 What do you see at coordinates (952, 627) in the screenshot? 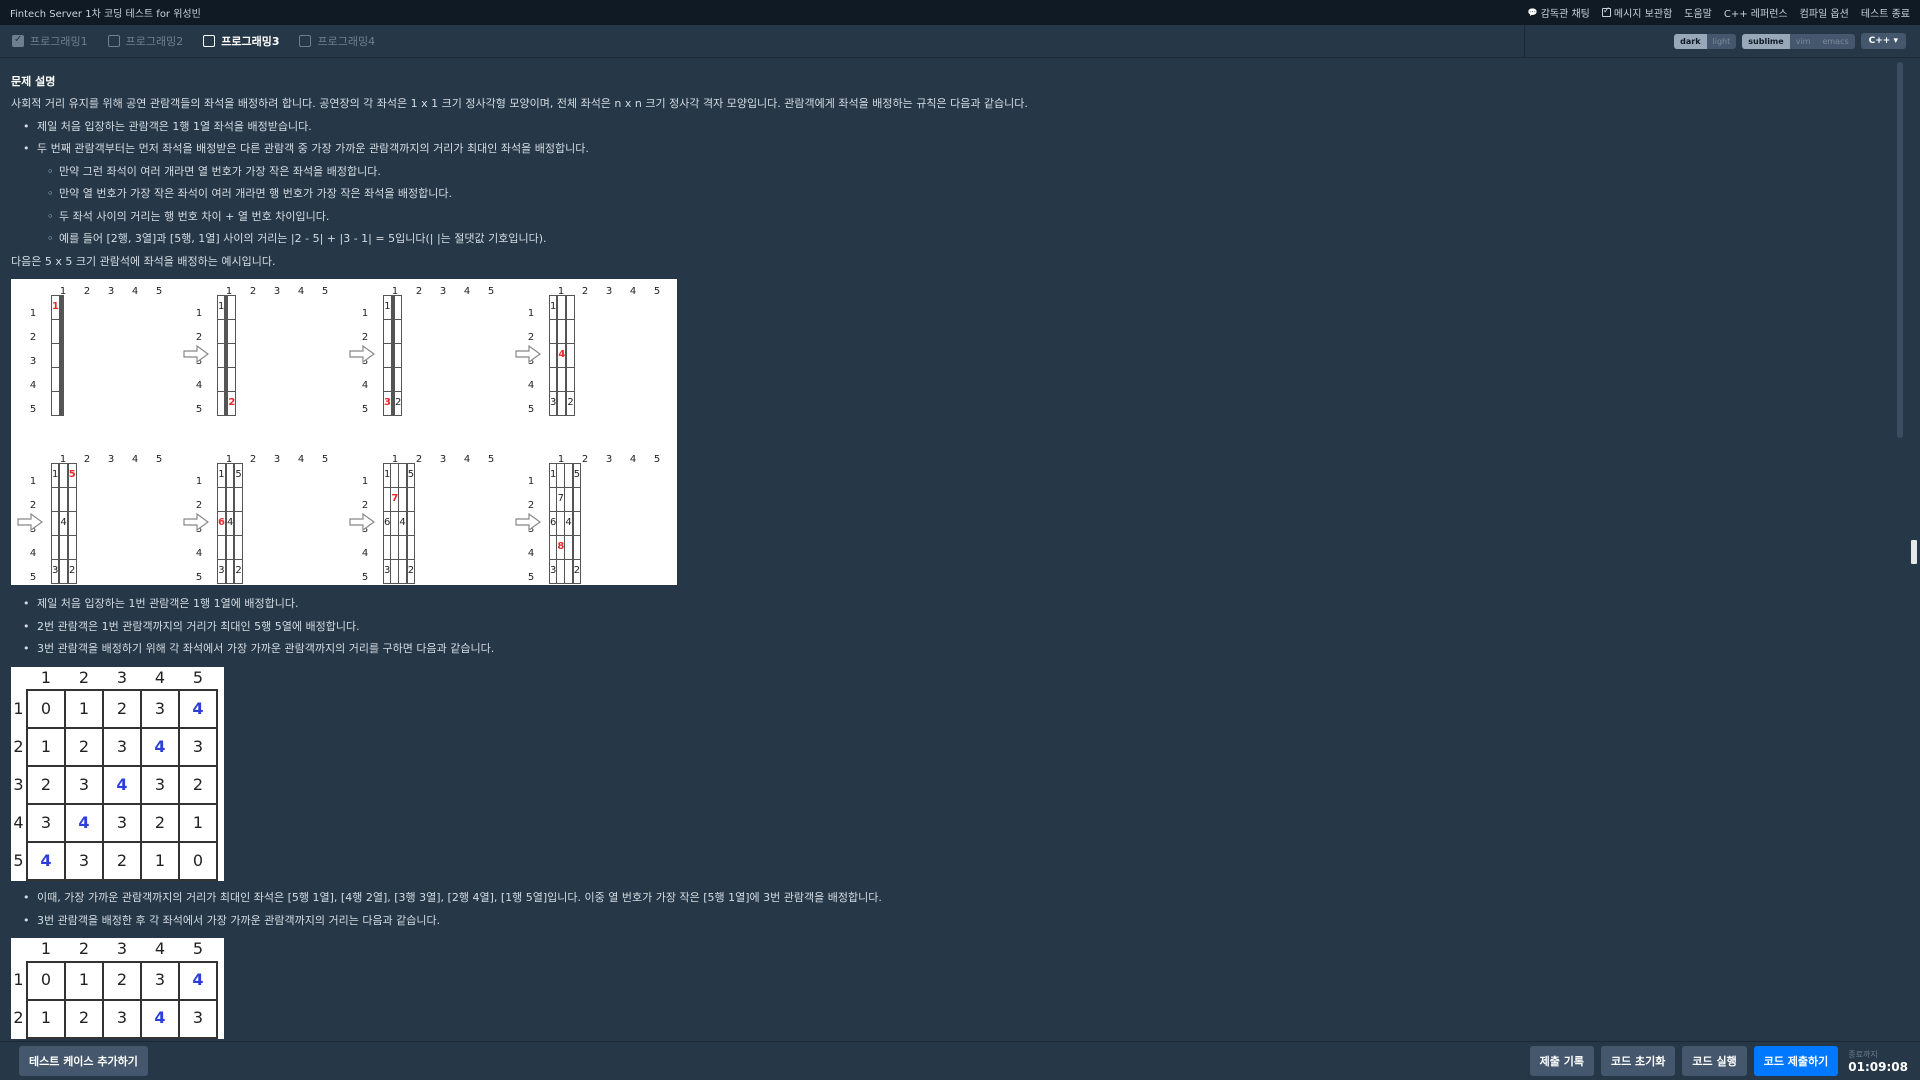
I see `list-item: 2번 관람객은 1번 관람객까지의 거리가 최대인 5행 5열에 배정합니다.` at bounding box center [952, 627].